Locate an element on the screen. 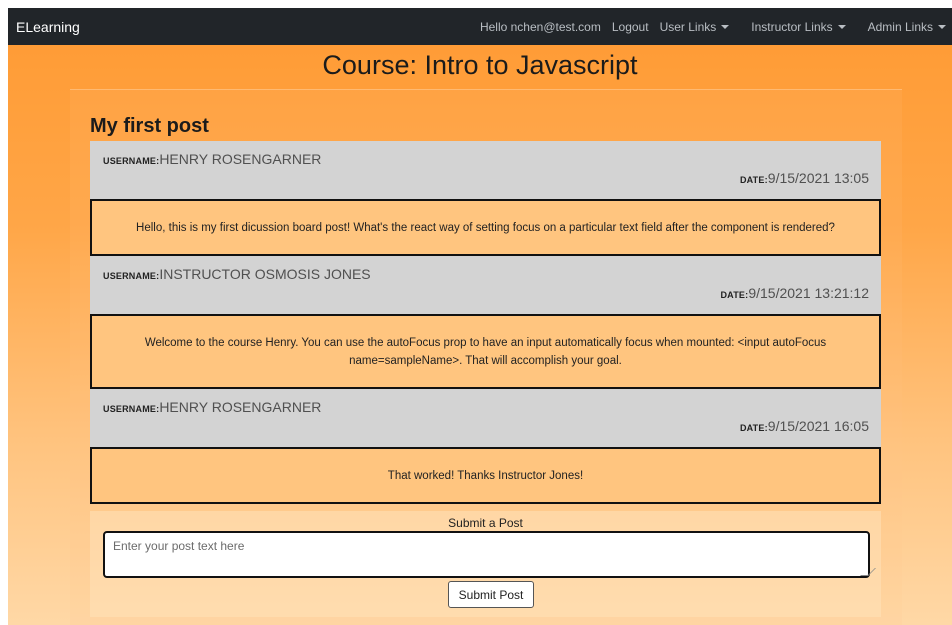 The width and height of the screenshot is (952, 625). submit-post-button: Submit Post is located at coordinates (491, 594).